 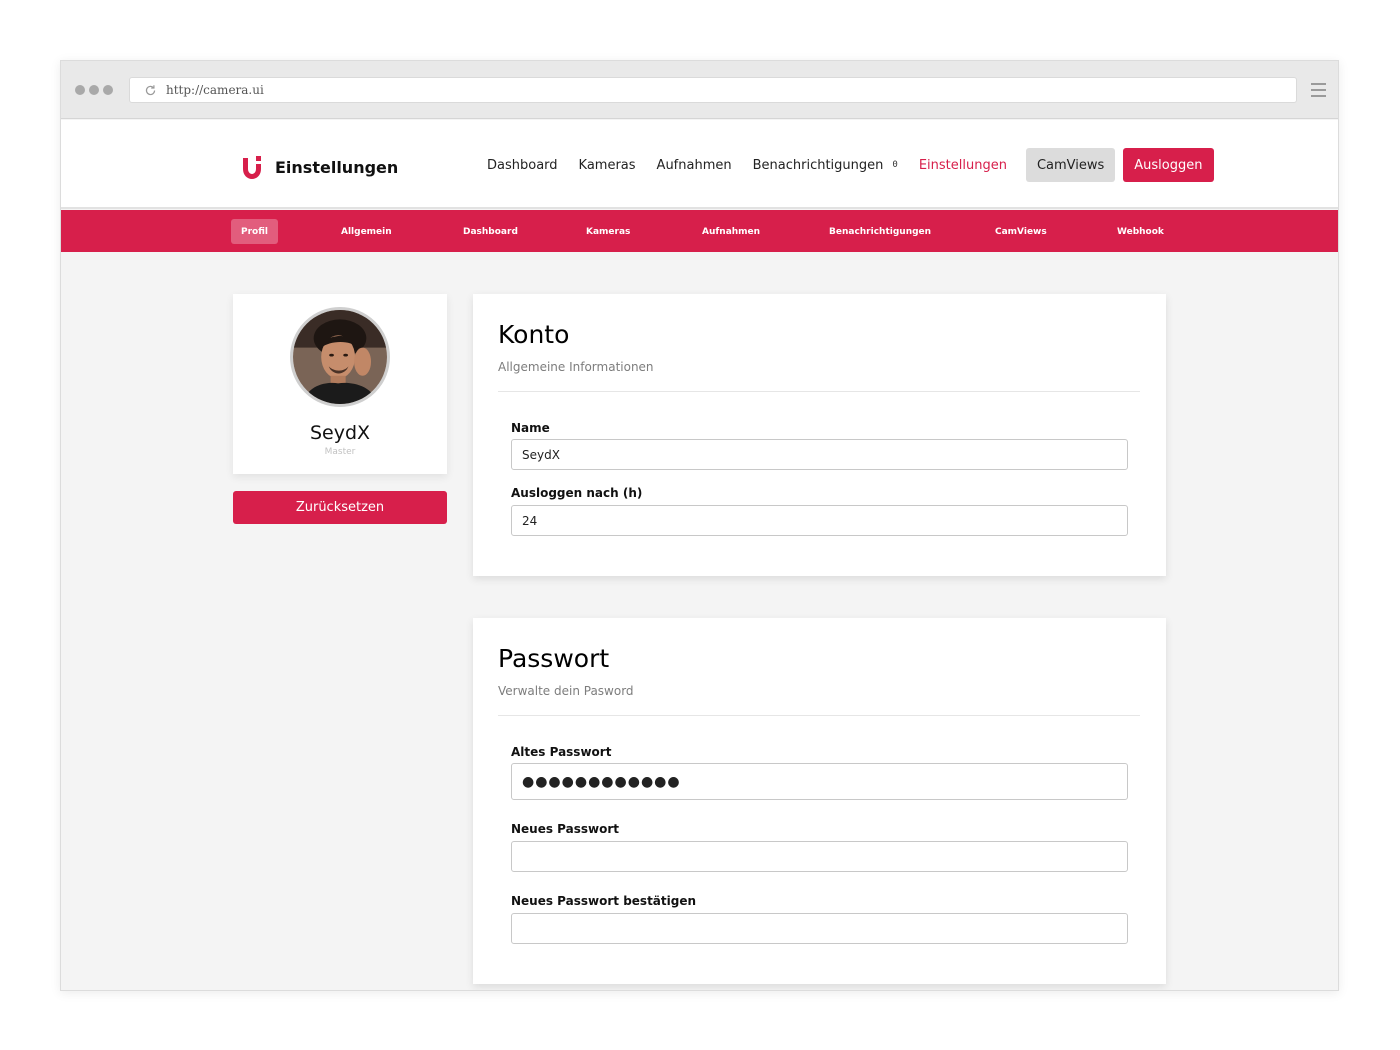 What do you see at coordinates (534, 334) in the screenshot?
I see `account-title: Konto` at bounding box center [534, 334].